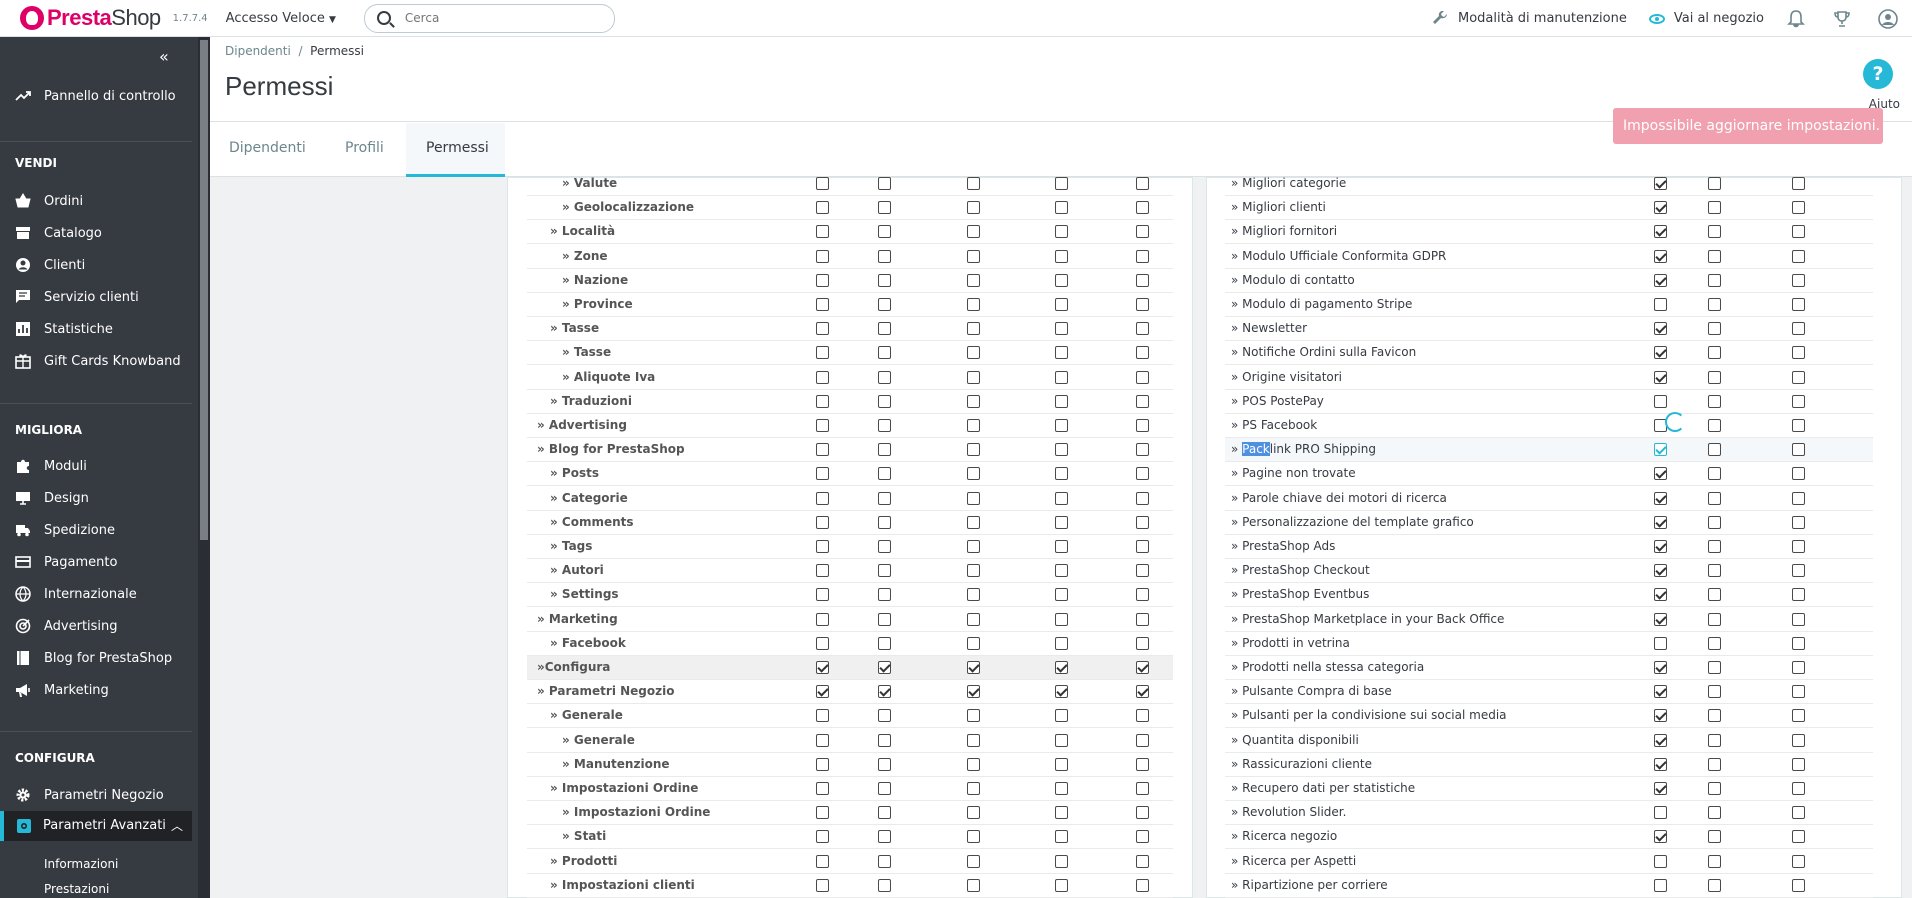 The width and height of the screenshot is (1912, 898). Describe the element at coordinates (81, 864) in the screenshot. I see `sidebar-subitem-information: Informazioni` at that location.